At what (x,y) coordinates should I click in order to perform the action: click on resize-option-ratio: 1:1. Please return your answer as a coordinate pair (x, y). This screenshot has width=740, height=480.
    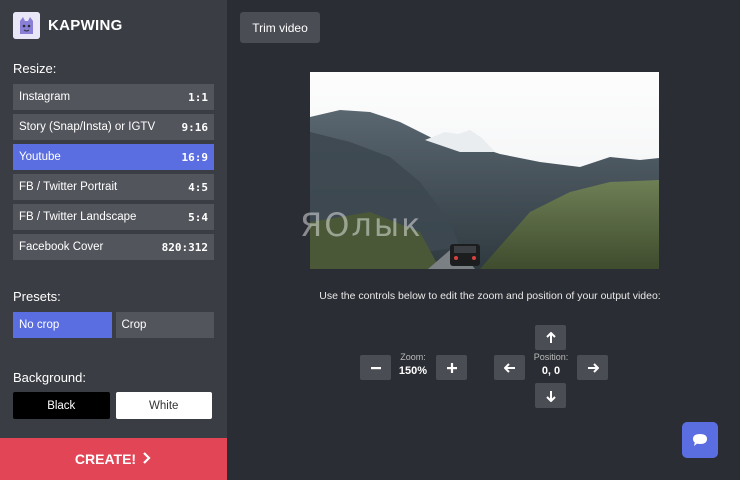
    Looking at the image, I should click on (198, 97).